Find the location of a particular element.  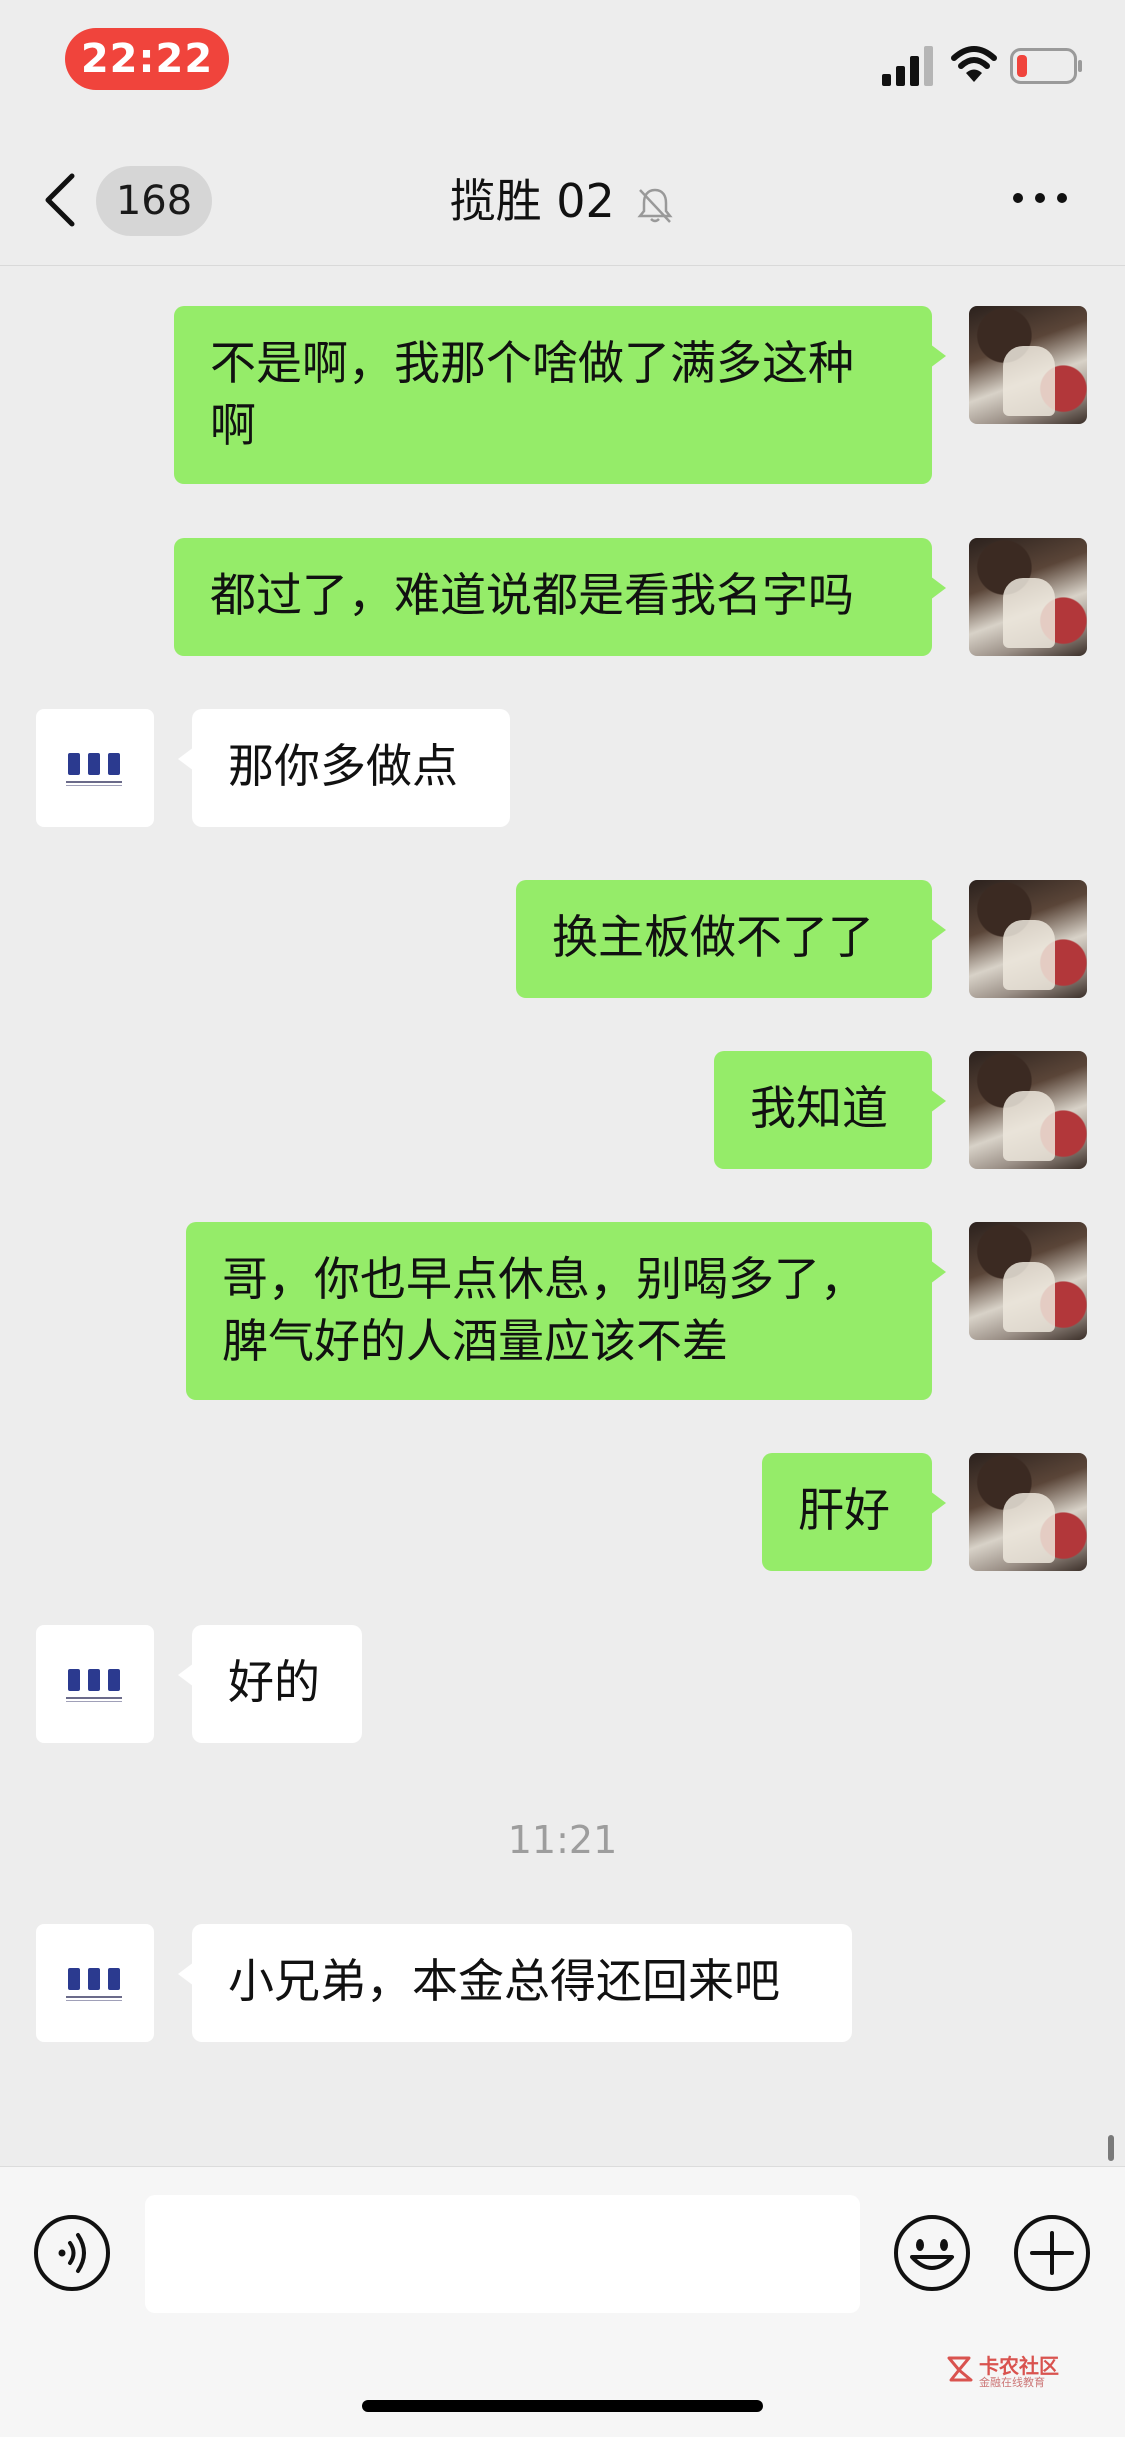

wifi-icon is located at coordinates (974, 64).